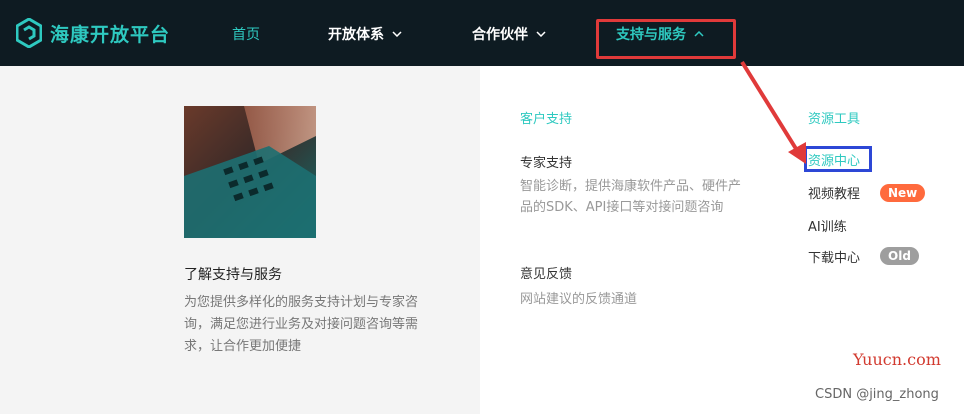 The width and height of the screenshot is (964, 414). I want to click on customer-support-heading: 客户支持, so click(546, 119).